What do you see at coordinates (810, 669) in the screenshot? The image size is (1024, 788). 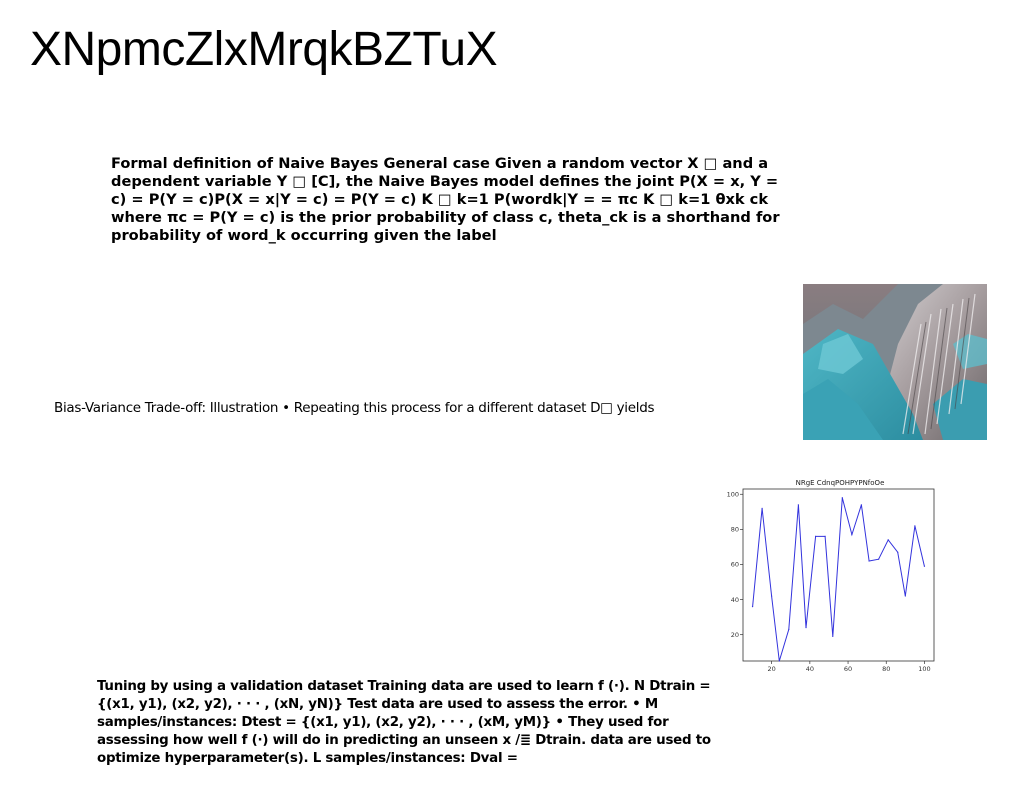 I see `x-tick-label: 40` at bounding box center [810, 669].